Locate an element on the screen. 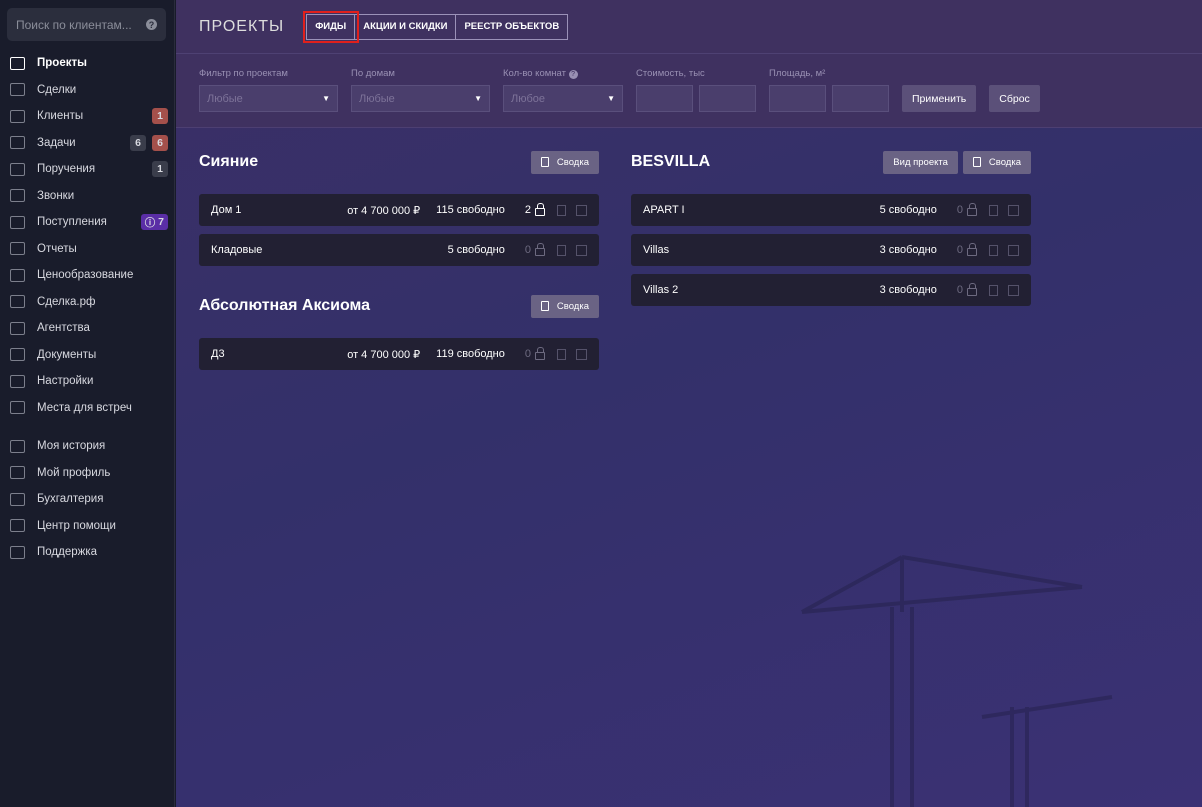  sidebar-item: Задачи 6 6 is located at coordinates (87, 143).